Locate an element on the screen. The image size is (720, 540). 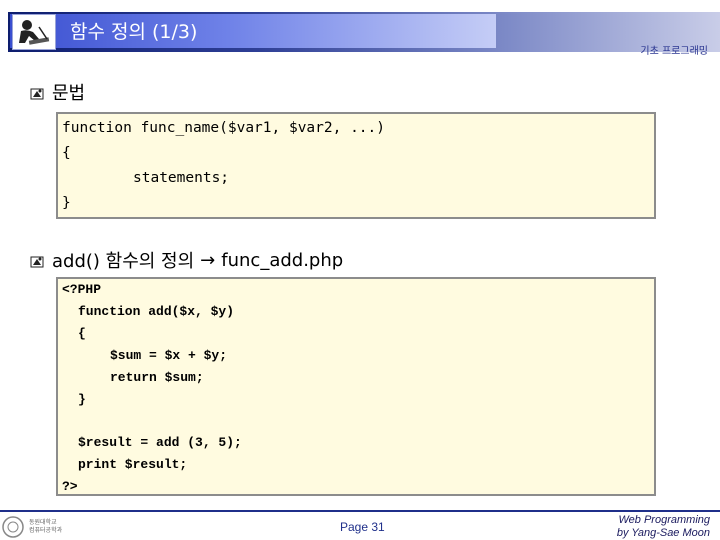
course-name: 기초 프로그래밍 is located at coordinates (674, 51).